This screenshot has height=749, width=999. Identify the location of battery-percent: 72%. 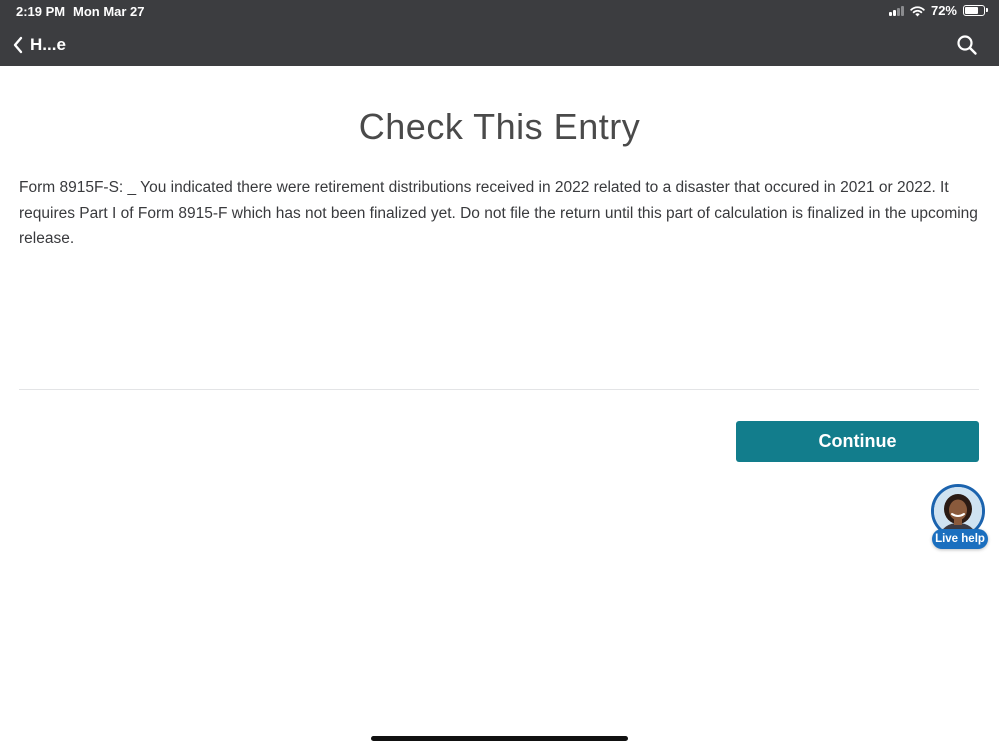
(943, 10).